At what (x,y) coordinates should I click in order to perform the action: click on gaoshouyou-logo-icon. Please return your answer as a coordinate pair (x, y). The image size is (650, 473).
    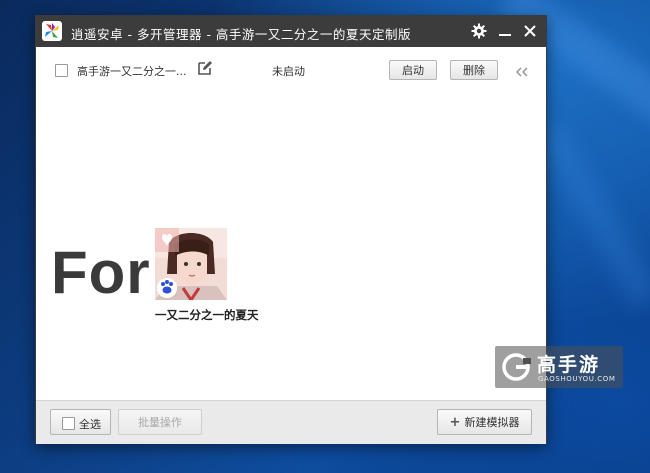
    Looking at the image, I should click on (516, 367).